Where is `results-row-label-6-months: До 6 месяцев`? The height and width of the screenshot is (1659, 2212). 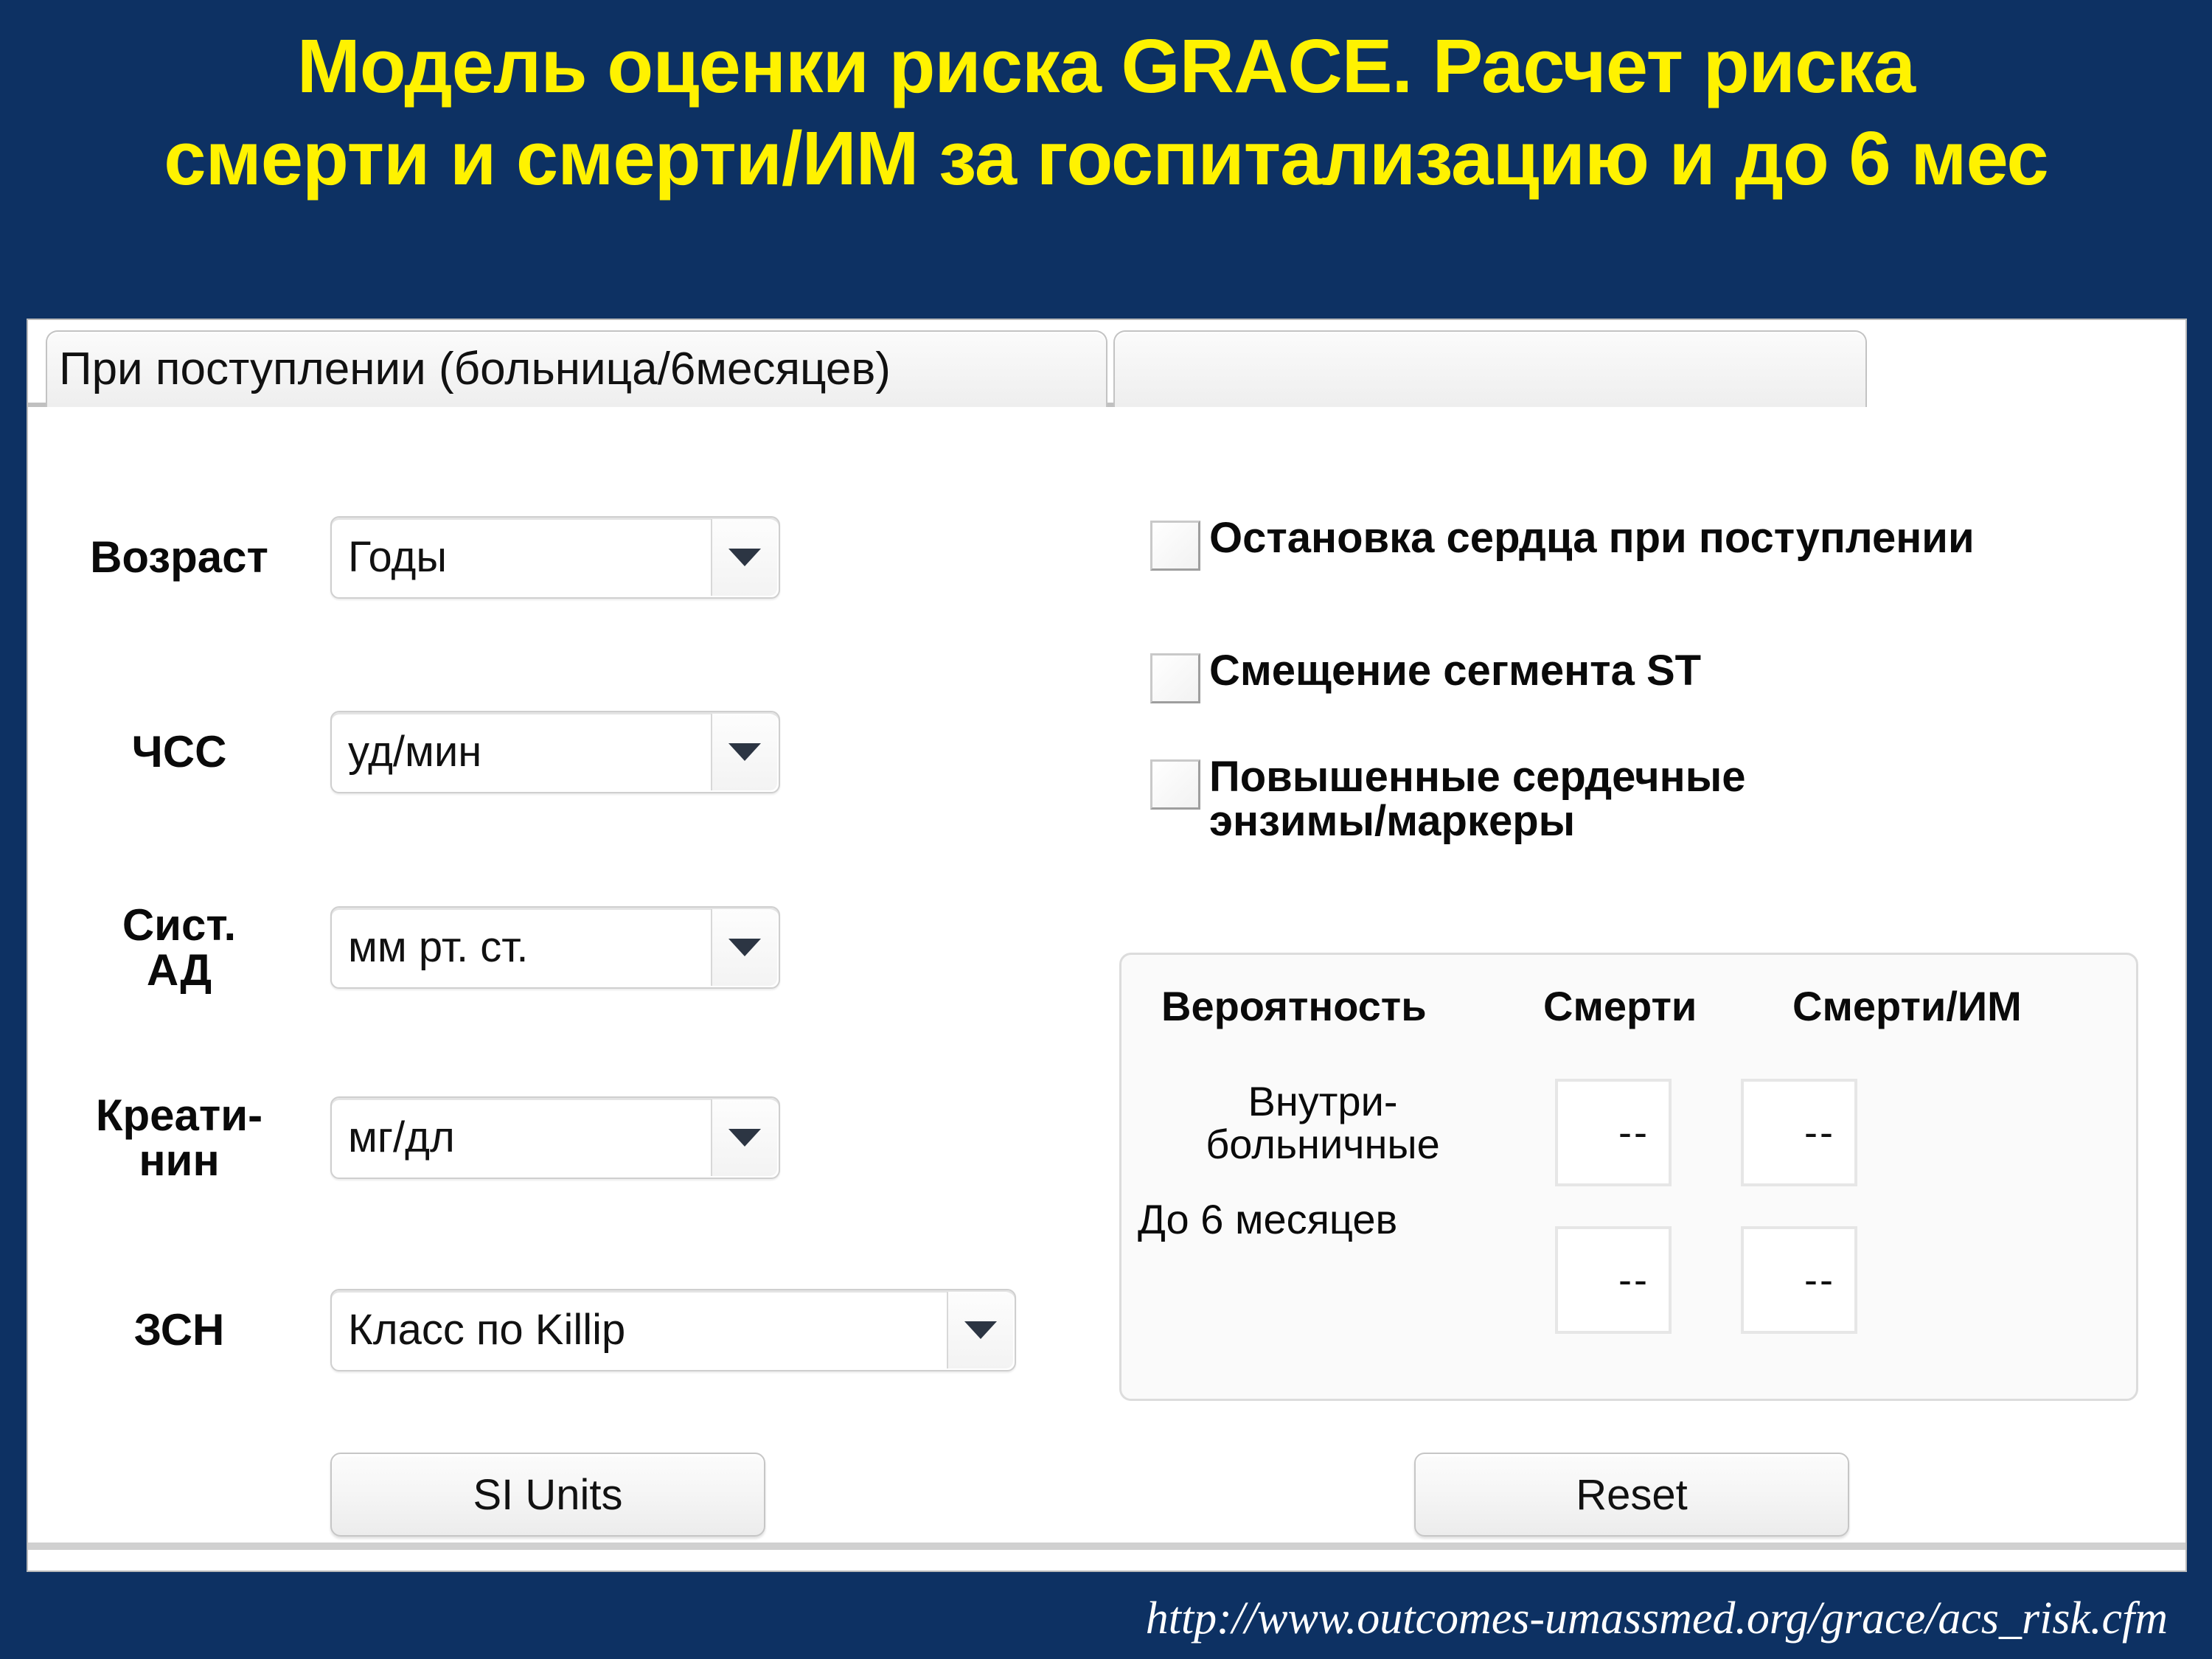 results-row-label-6-months: До 6 месяцев is located at coordinates (1268, 1219).